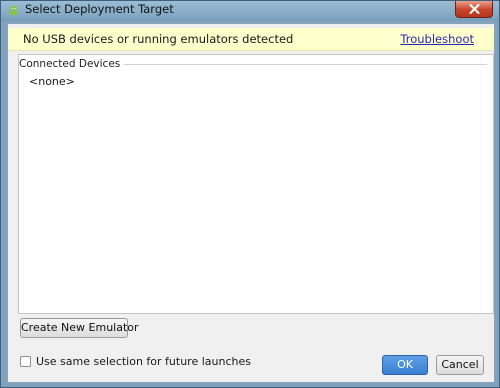 The width and height of the screenshot is (500, 388). What do you see at coordinates (99, 9) in the screenshot?
I see `window-title: Select Deployment Target` at bounding box center [99, 9].